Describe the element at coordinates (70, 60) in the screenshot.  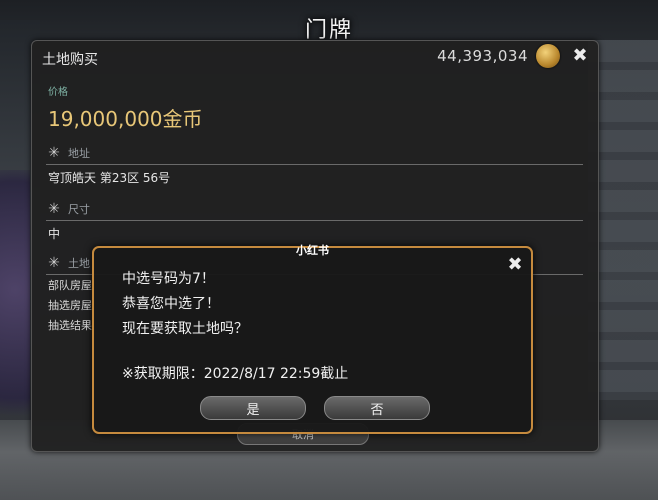
I see `window-title: 土地购买` at that location.